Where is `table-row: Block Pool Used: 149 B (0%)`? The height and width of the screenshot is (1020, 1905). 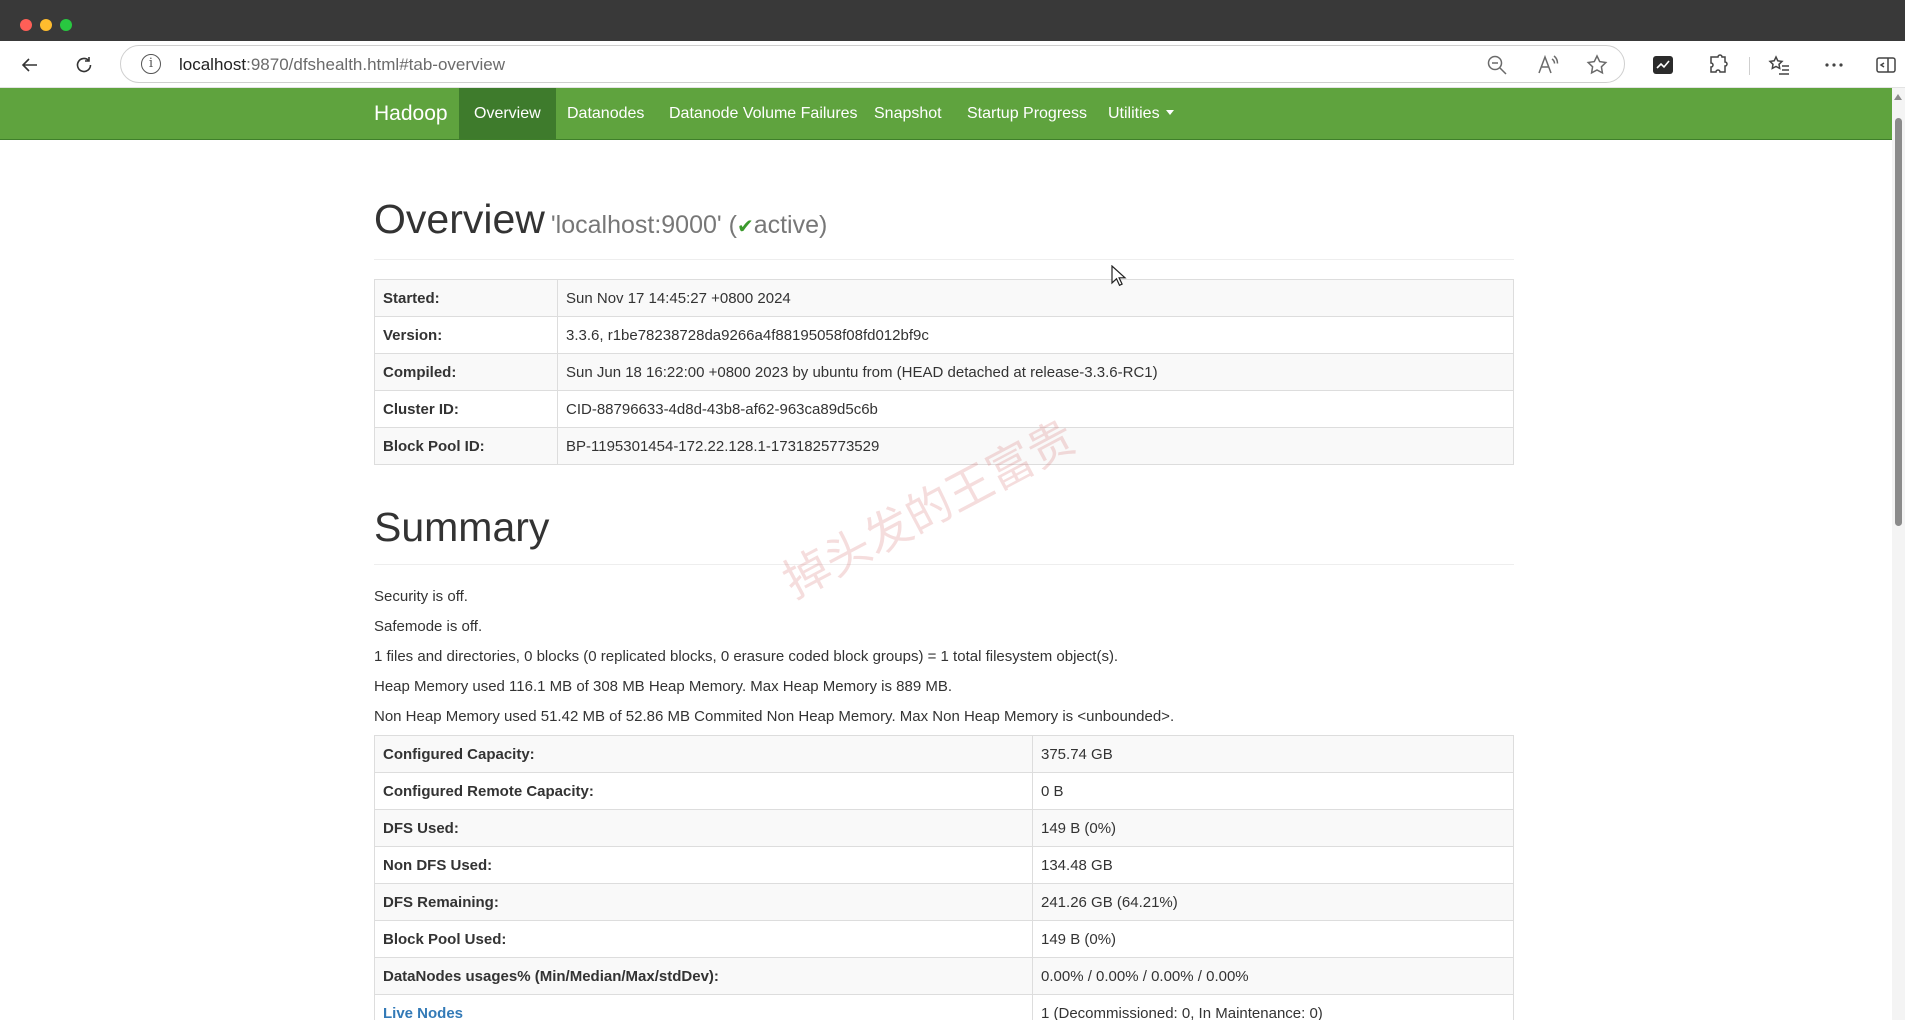 table-row: Block Pool Used: 149 B (0%) is located at coordinates (944, 939).